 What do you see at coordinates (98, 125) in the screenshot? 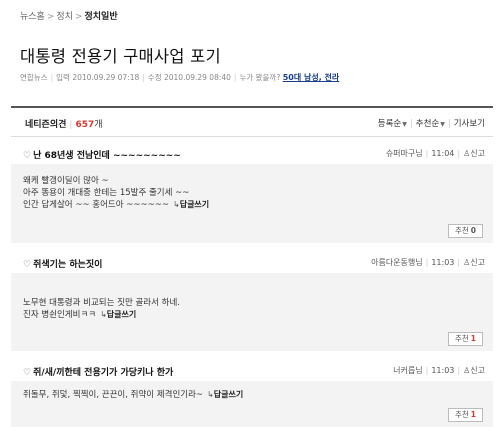
I see `comments-count-unit: 개` at bounding box center [98, 125].